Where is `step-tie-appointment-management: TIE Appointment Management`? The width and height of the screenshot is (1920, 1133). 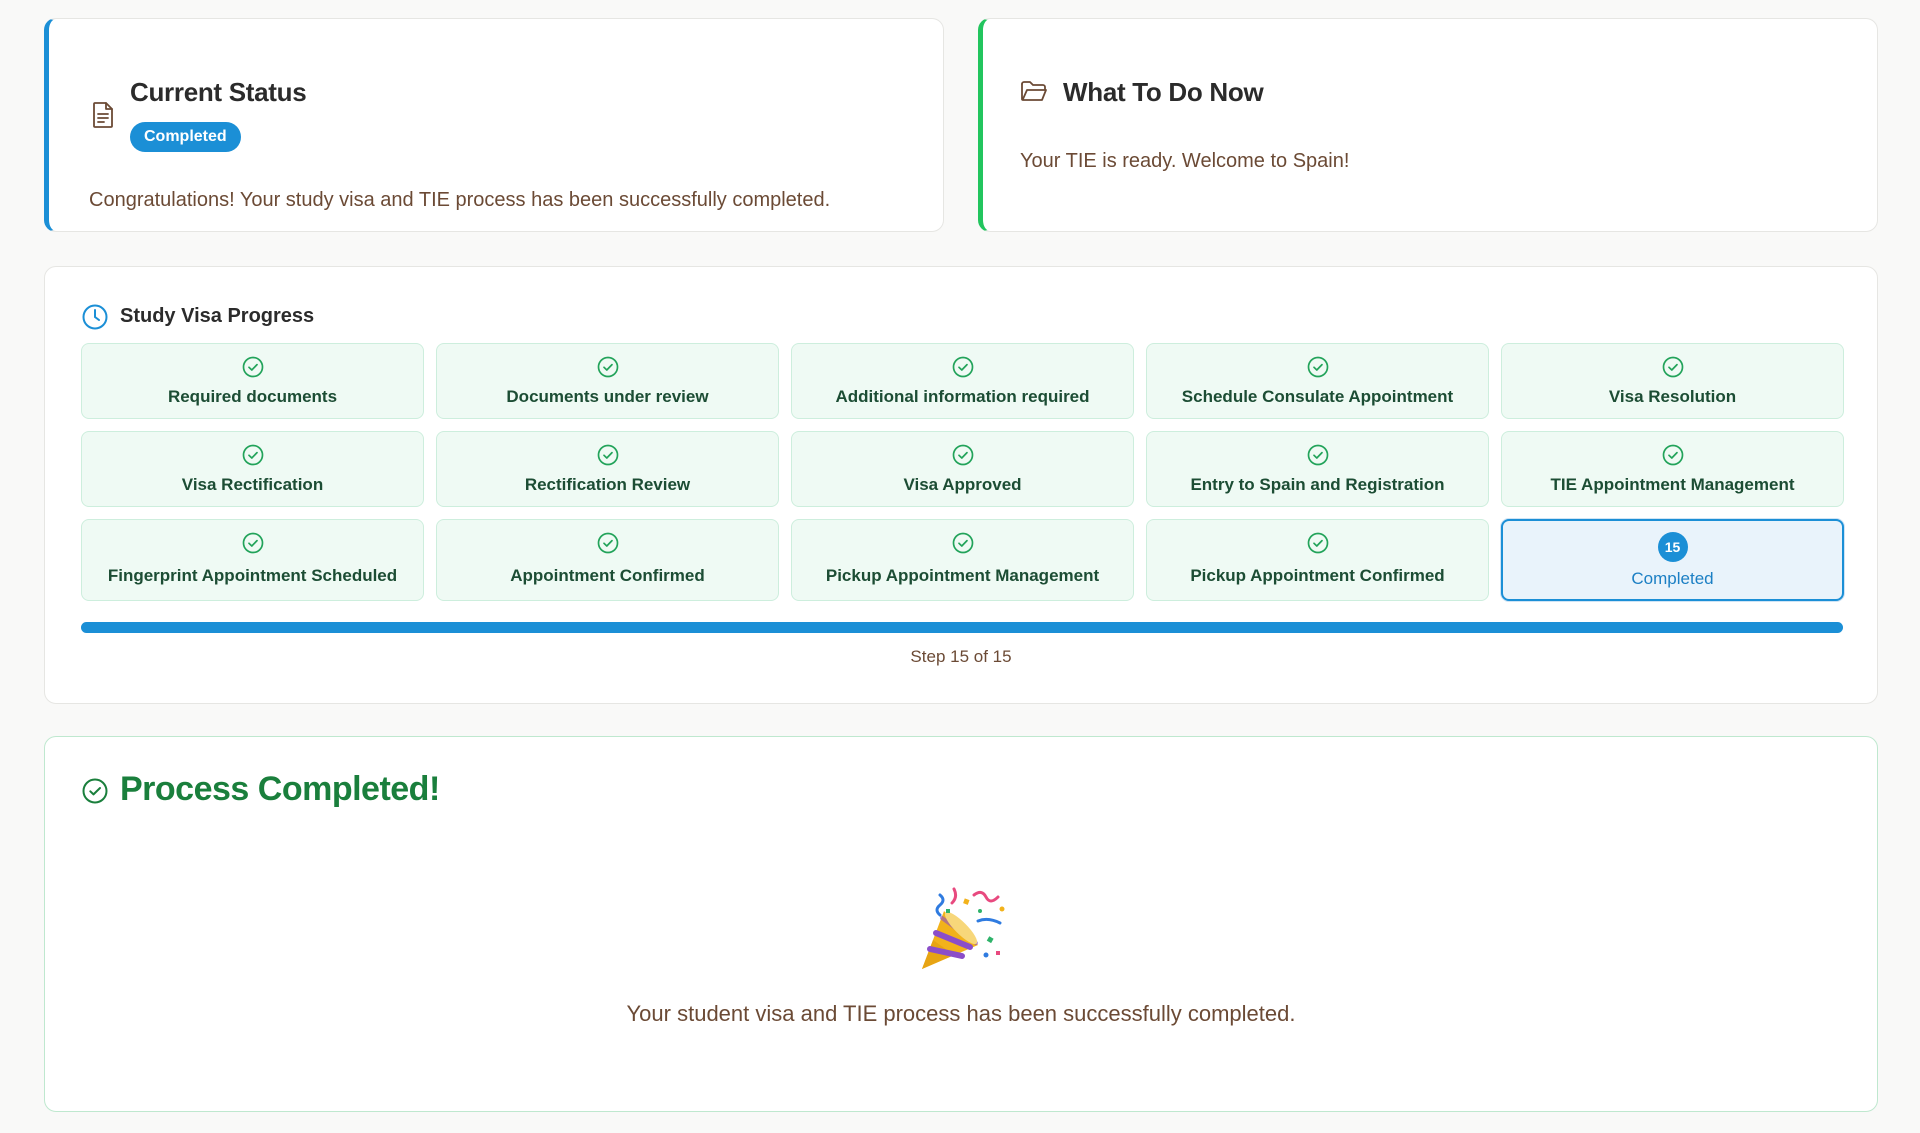
step-tie-appointment-management: TIE Appointment Management is located at coordinates (1672, 469).